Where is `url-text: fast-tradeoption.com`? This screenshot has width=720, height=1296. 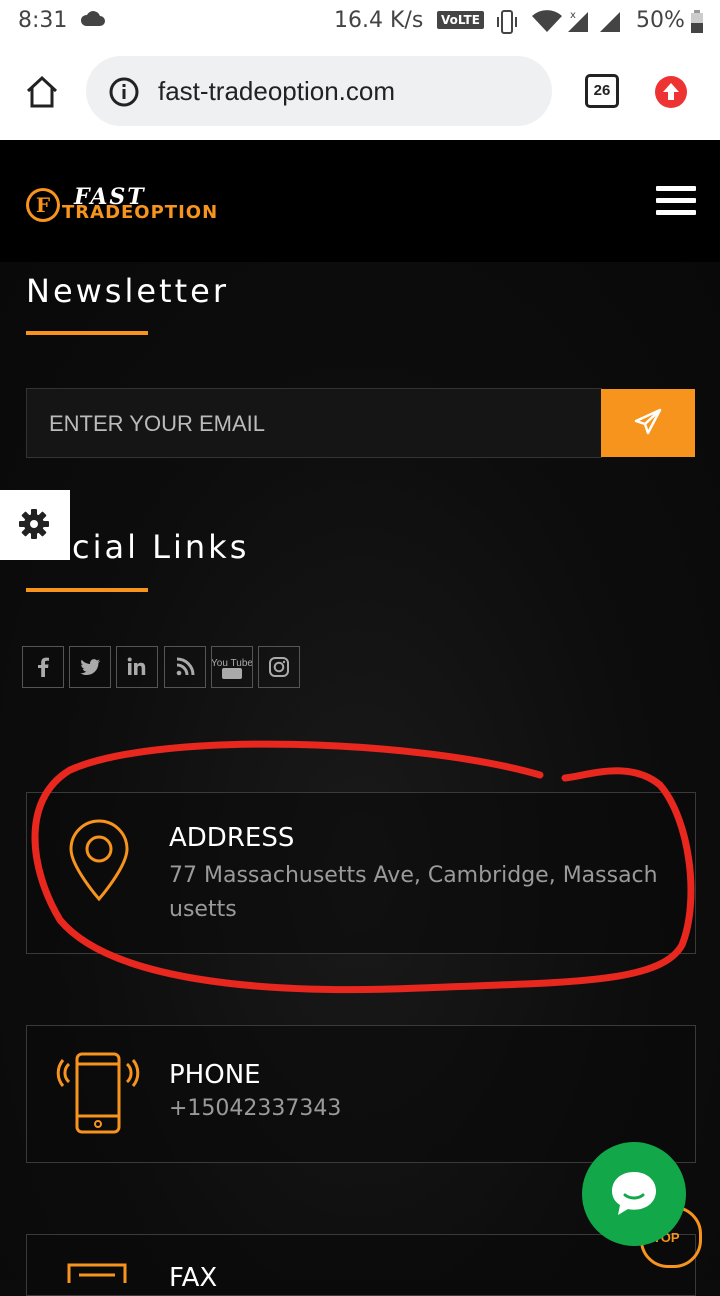 url-text: fast-tradeoption.com is located at coordinates (276, 91).